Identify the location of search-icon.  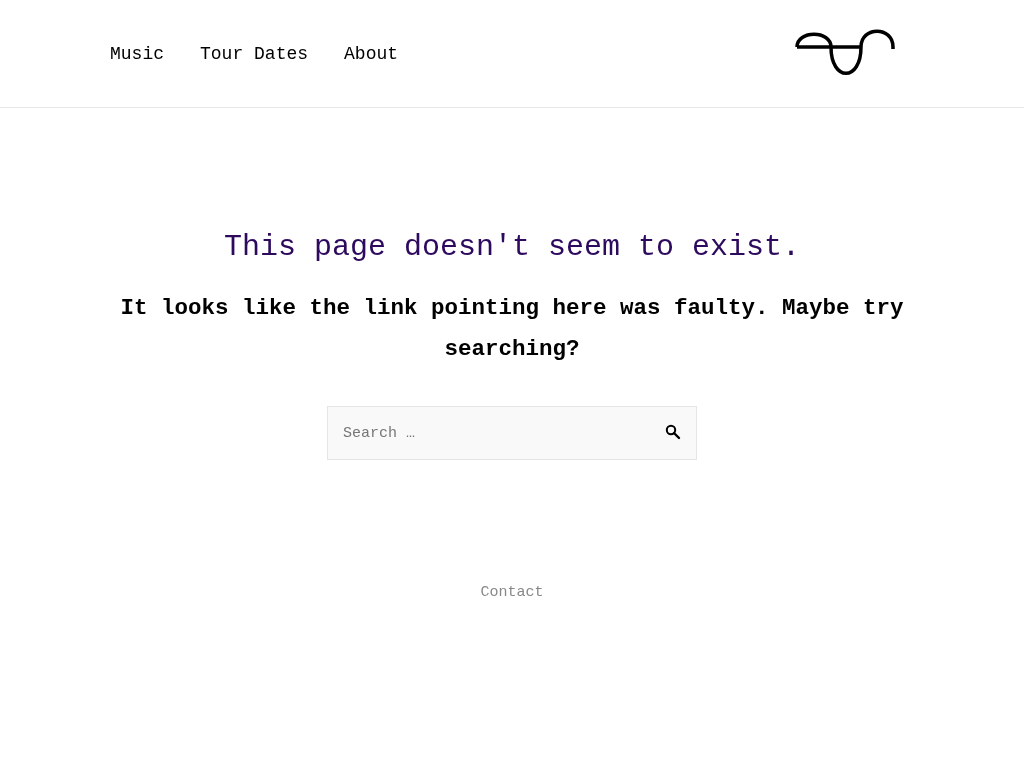
(673, 432).